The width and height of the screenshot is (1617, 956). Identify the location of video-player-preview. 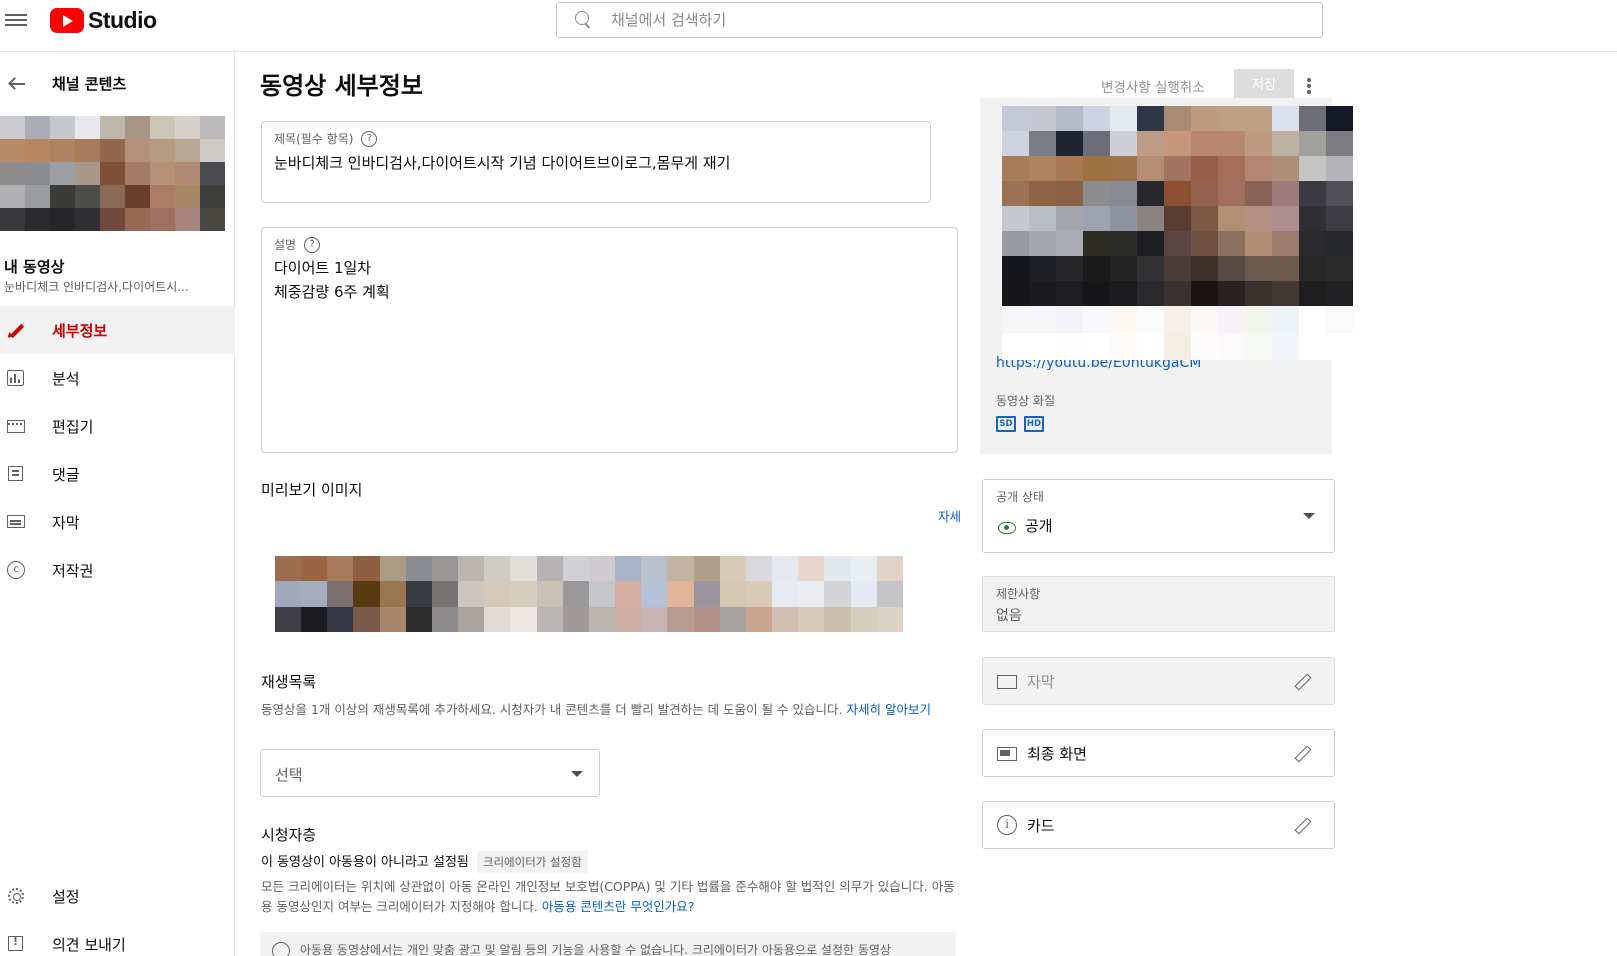
(1177, 206).